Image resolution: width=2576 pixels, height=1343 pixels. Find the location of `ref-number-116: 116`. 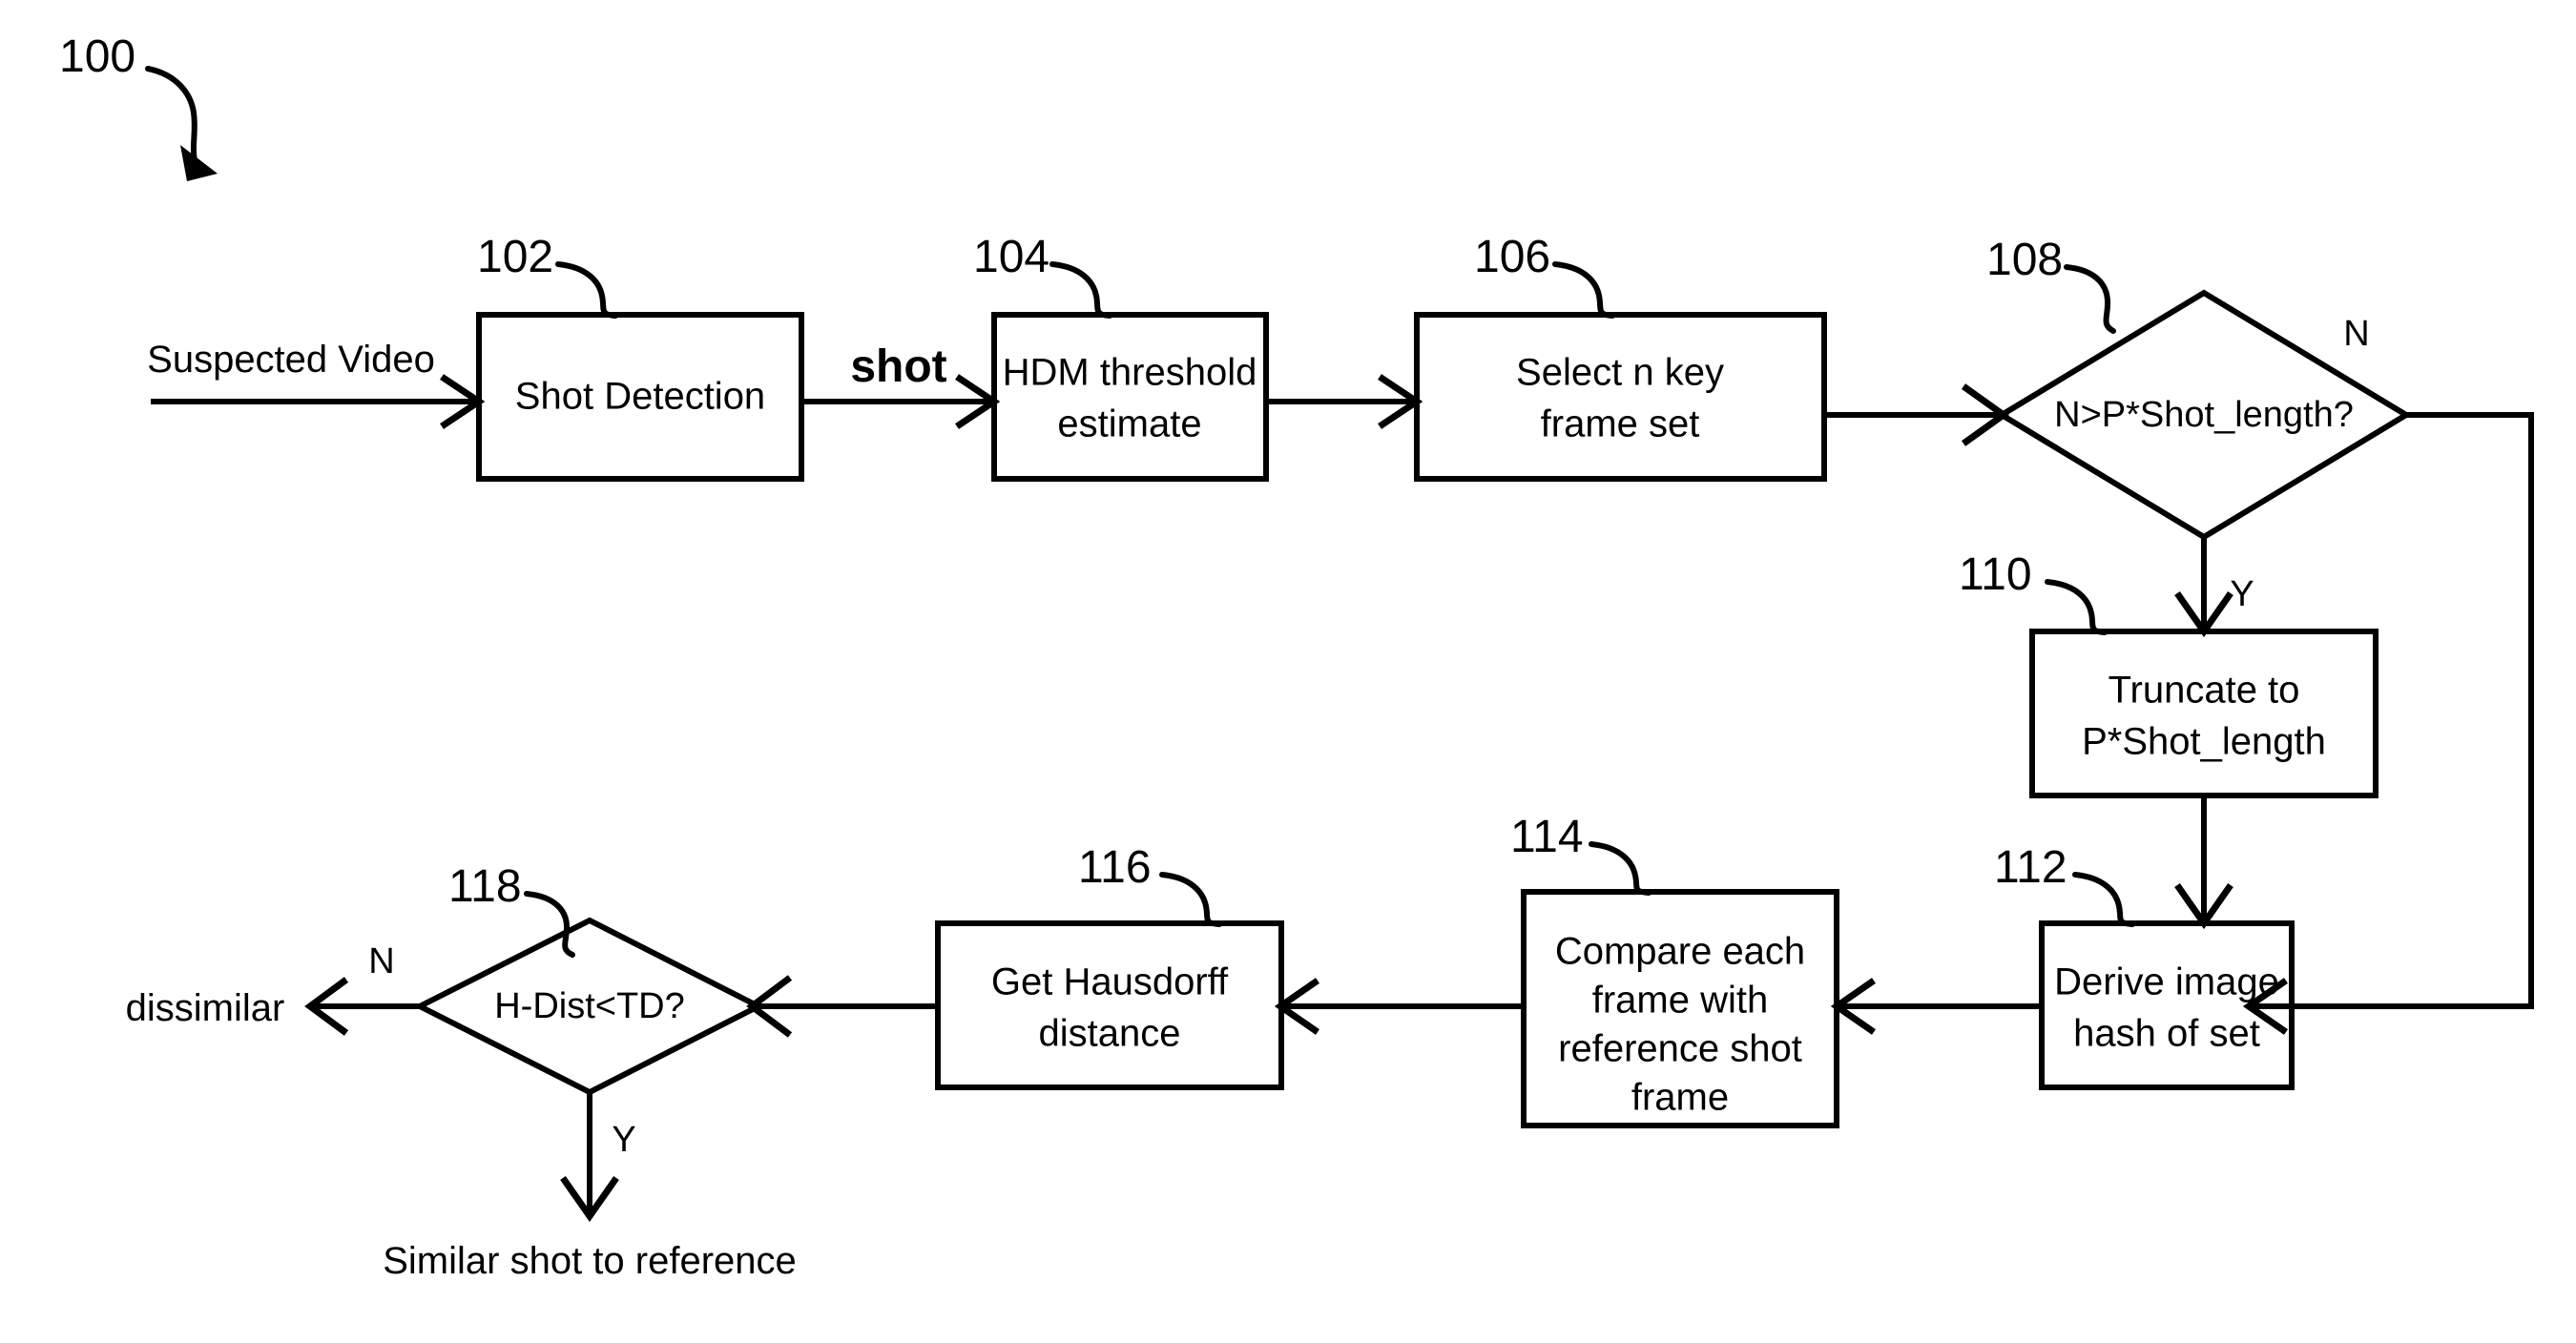

ref-number-116: 116 is located at coordinates (1115, 867).